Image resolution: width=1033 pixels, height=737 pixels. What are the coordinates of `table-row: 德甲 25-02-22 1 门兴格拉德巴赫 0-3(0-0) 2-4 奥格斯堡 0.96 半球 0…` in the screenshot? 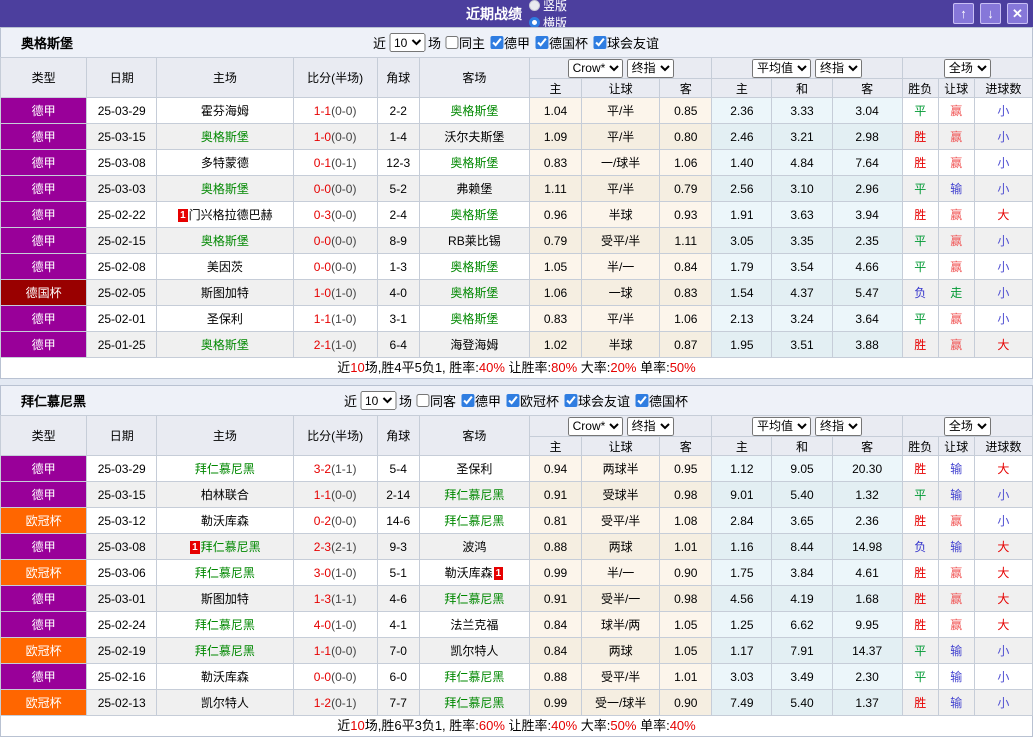 It's located at (516, 214).